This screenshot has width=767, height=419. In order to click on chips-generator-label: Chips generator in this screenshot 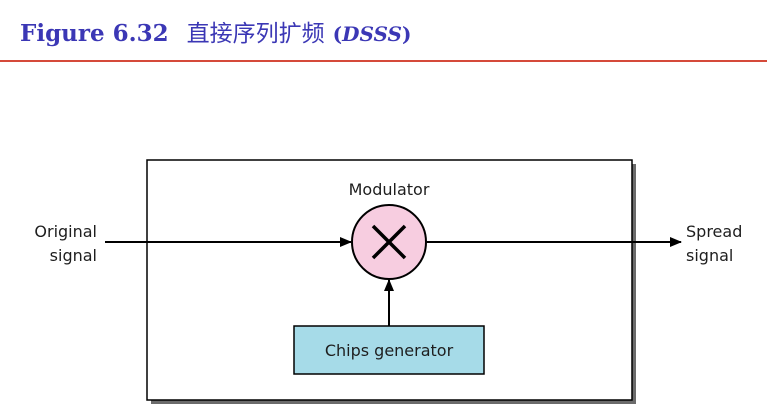, I will do `click(389, 350)`.